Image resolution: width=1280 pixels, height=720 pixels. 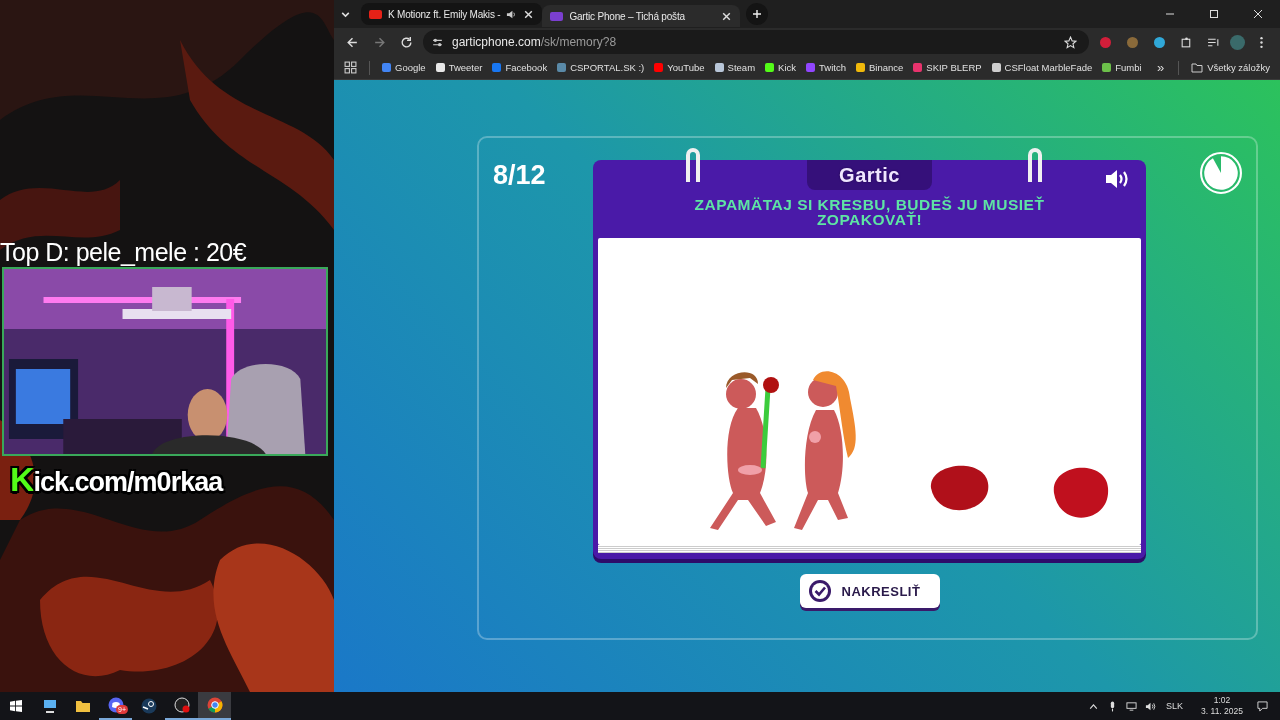 I want to click on bookmark: Google, so click(x=404, y=67).